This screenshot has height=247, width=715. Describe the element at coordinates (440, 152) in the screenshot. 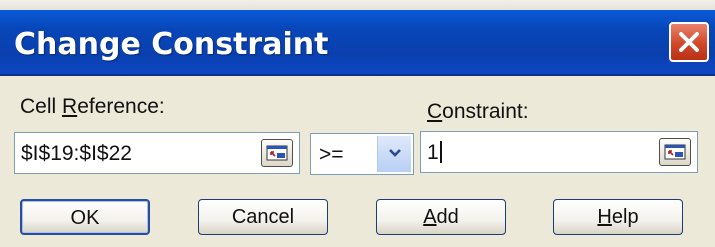

I see `text-caret` at that location.